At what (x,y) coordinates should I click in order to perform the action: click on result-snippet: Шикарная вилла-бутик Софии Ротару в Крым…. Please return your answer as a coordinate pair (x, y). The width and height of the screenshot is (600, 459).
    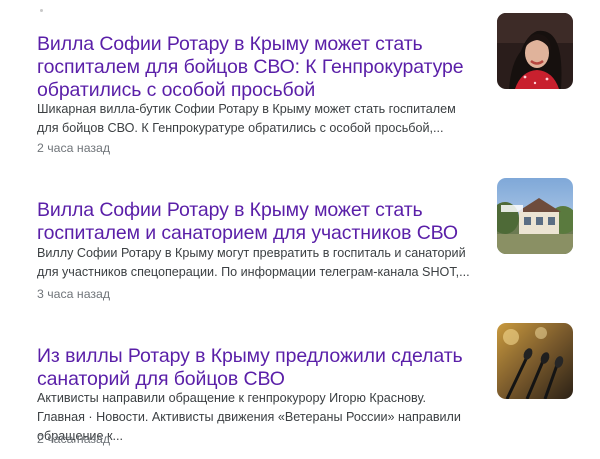
    Looking at the image, I should click on (246, 118).